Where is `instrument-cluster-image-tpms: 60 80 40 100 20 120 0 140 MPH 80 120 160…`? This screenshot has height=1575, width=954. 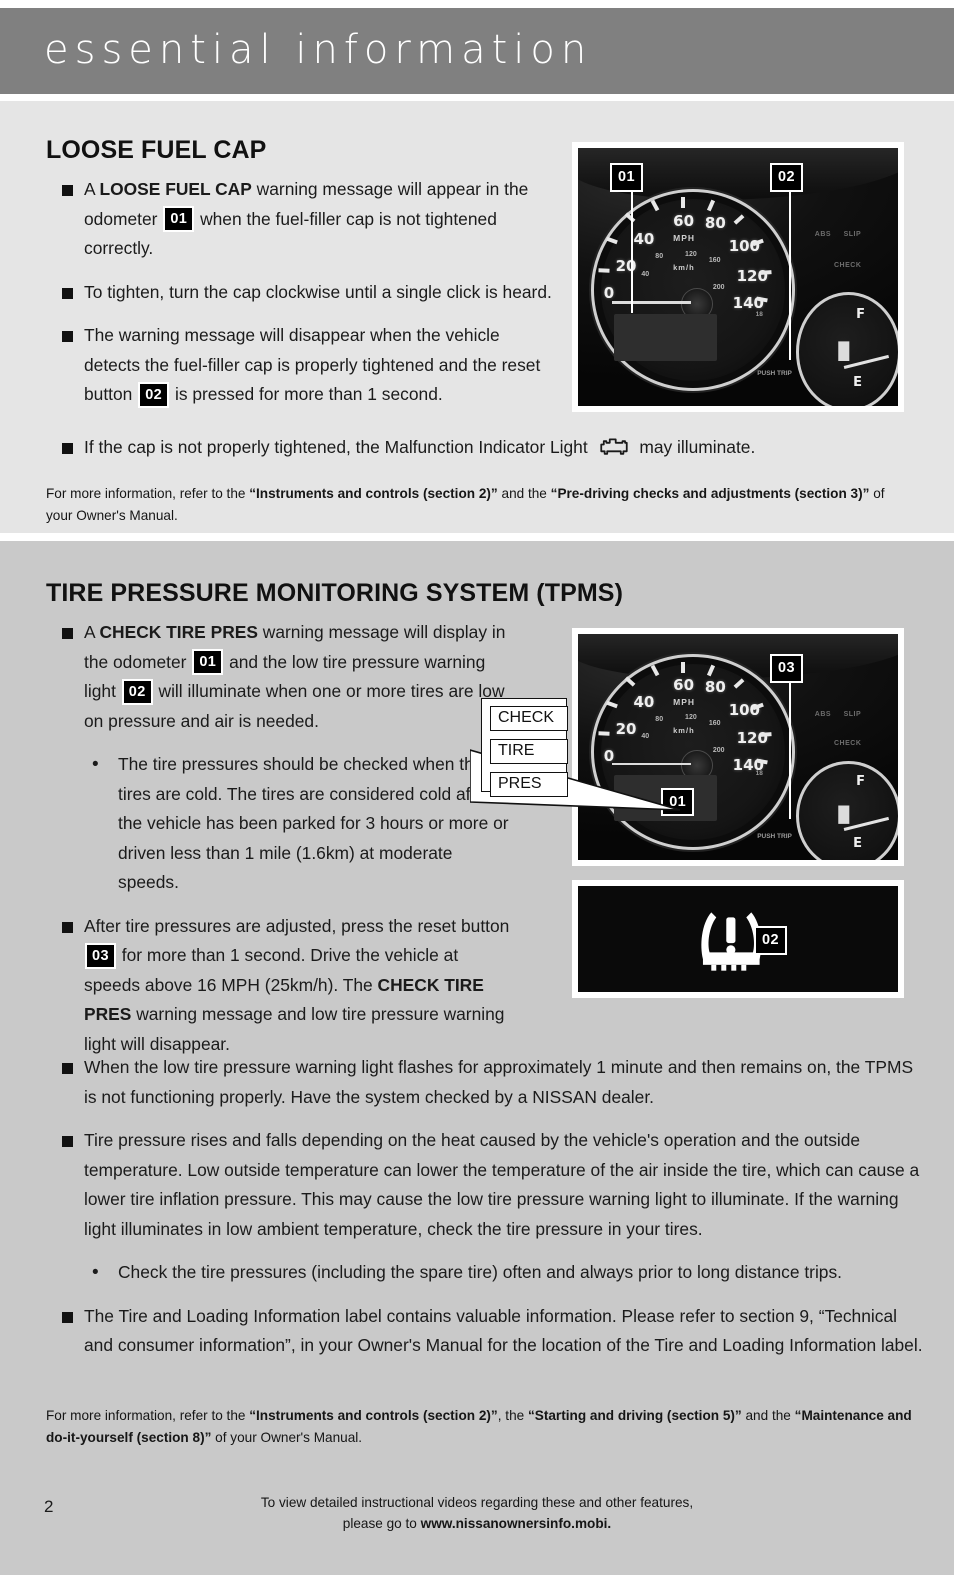 instrument-cluster-image-tpms: 60 80 40 100 20 120 0 140 MPH 80 120 160… is located at coordinates (738, 747).